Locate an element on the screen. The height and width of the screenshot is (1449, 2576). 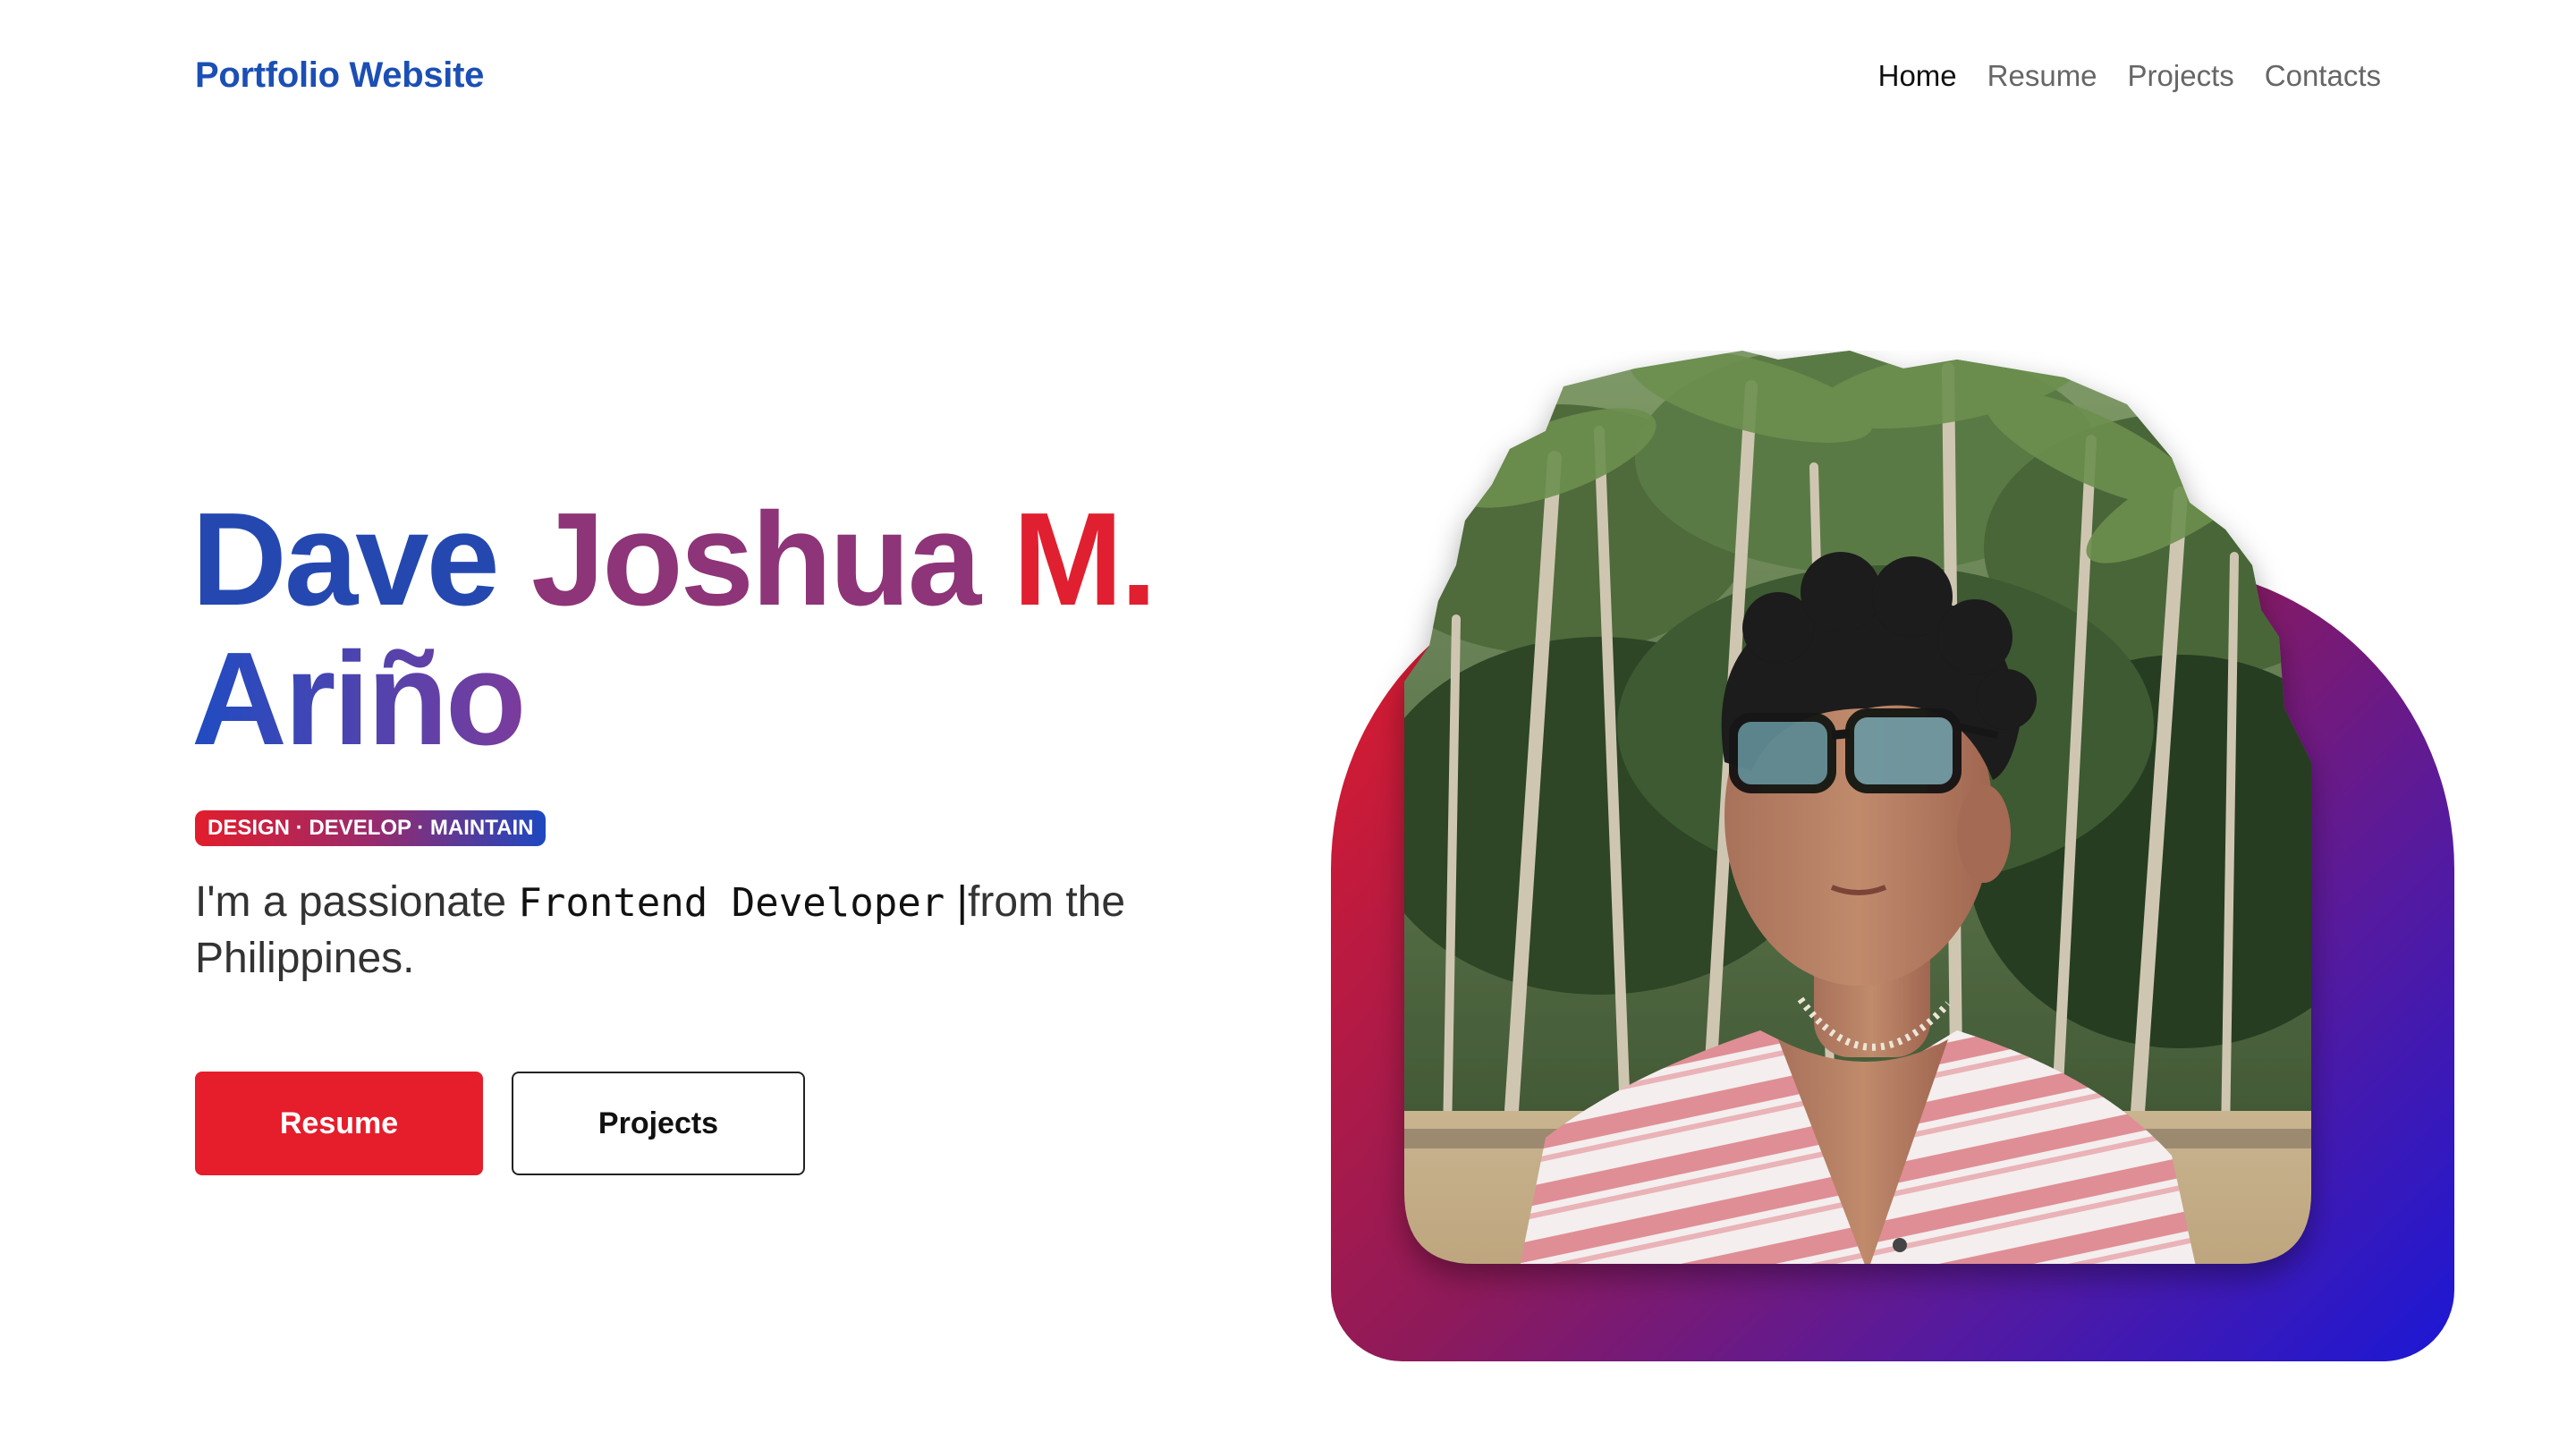
main-nav: Home Resume Projects Contacts is located at coordinates (2129, 76).